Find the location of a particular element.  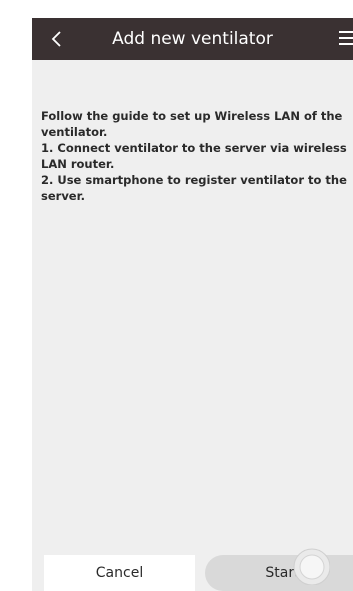

menu-button is located at coordinates (346, 39).